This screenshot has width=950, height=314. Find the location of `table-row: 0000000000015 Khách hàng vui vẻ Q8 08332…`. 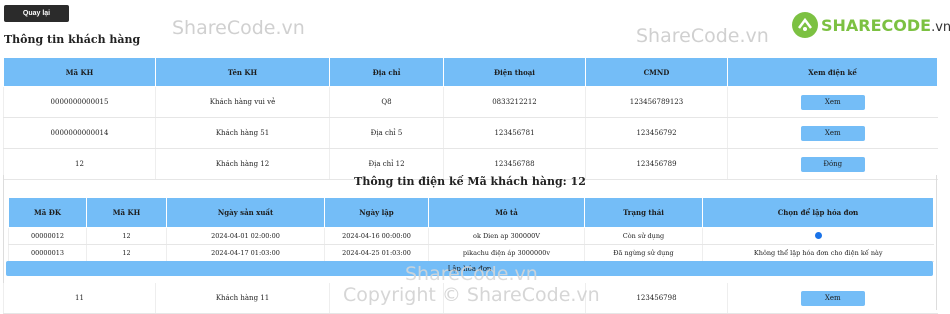

table-row: 0000000000015 Khách hàng vui vẻ Q8 08332… is located at coordinates (470, 102).